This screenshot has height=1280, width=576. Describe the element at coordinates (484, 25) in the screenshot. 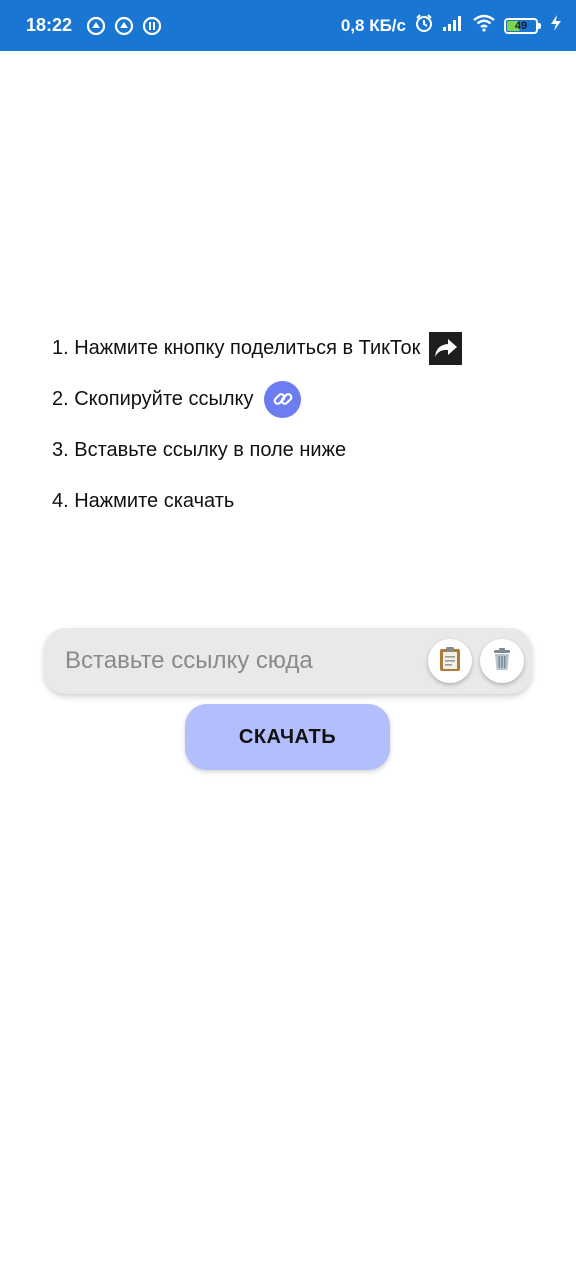

I see `wifi-icon` at that location.